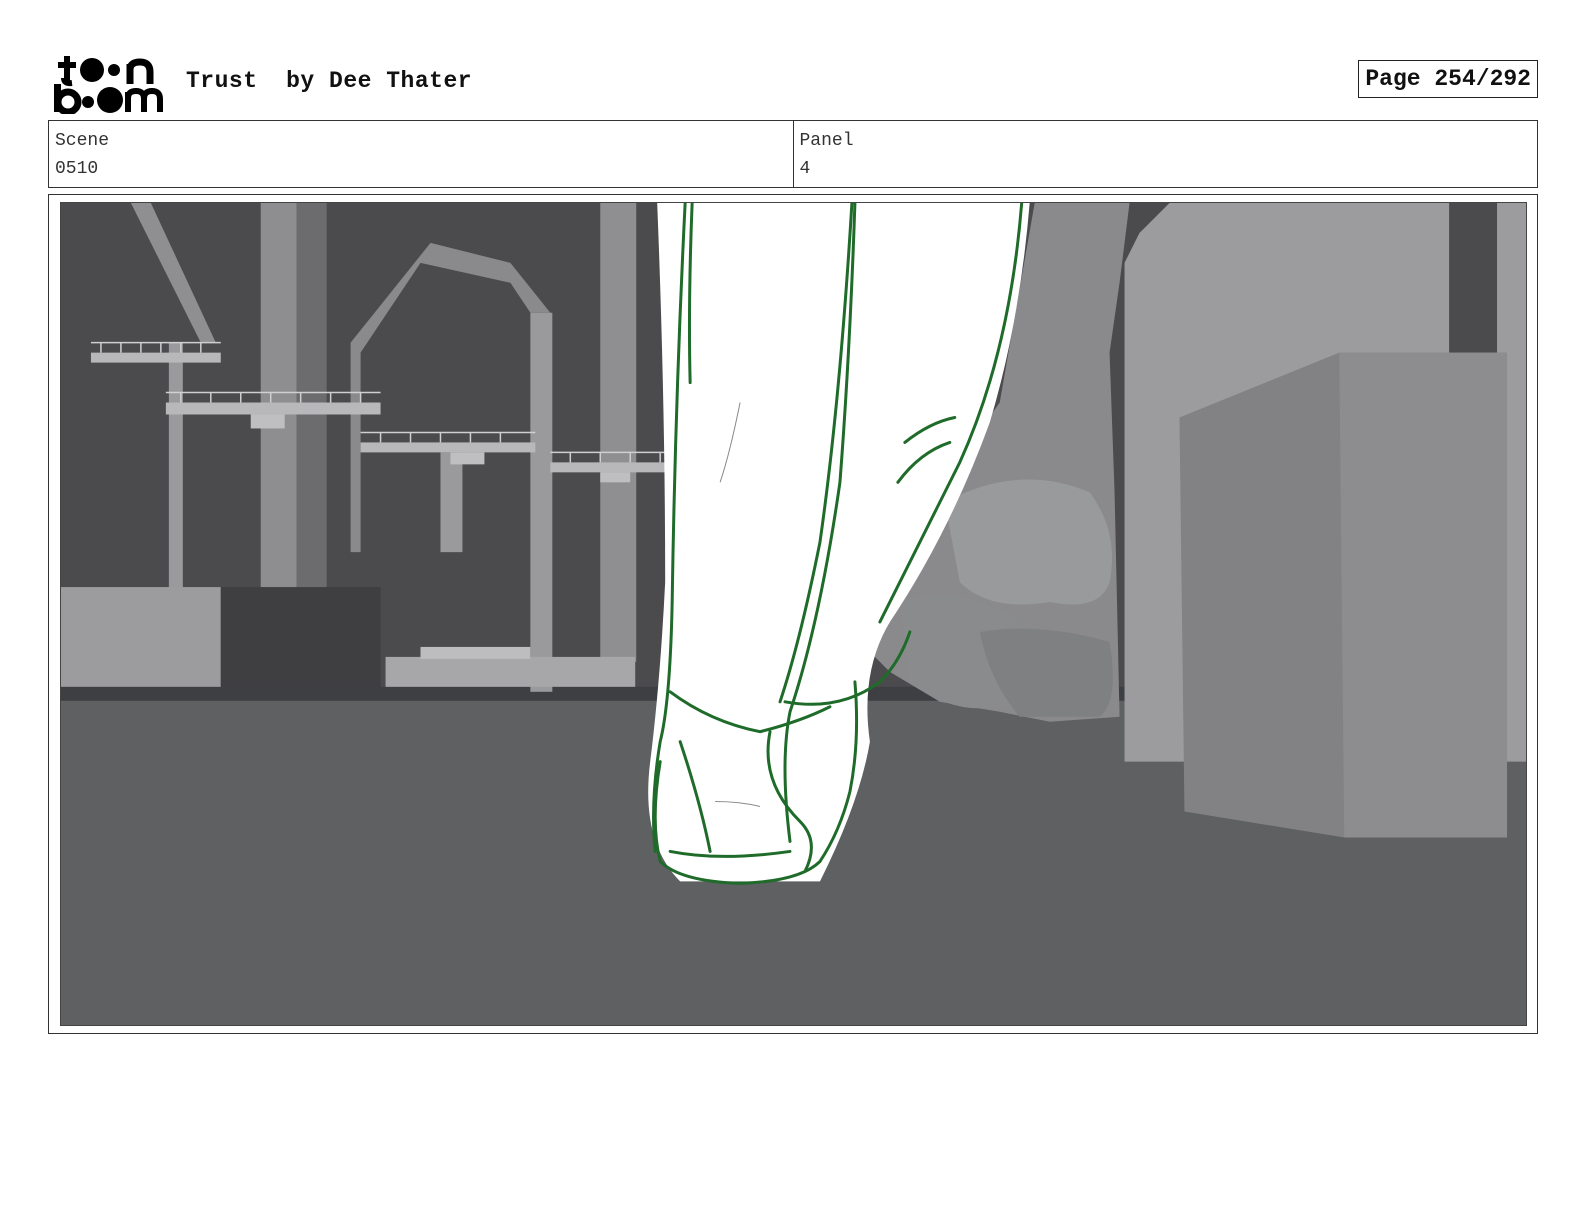 The width and height of the screenshot is (1584, 1224). What do you see at coordinates (77, 169) in the screenshot?
I see `scene-value: 0510` at bounding box center [77, 169].